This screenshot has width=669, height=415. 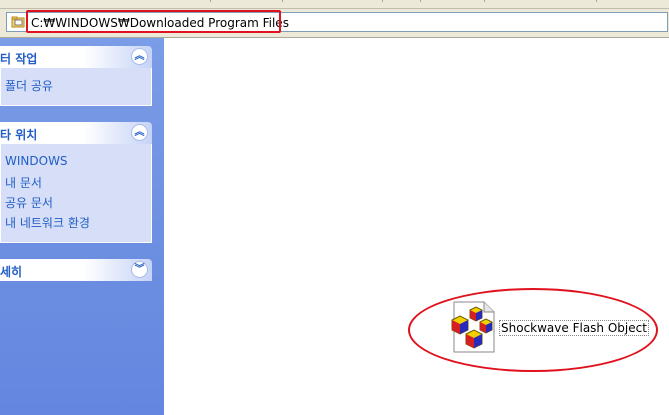 What do you see at coordinates (153, 21) in the screenshot?
I see `highlight-rectangle` at bounding box center [153, 21].